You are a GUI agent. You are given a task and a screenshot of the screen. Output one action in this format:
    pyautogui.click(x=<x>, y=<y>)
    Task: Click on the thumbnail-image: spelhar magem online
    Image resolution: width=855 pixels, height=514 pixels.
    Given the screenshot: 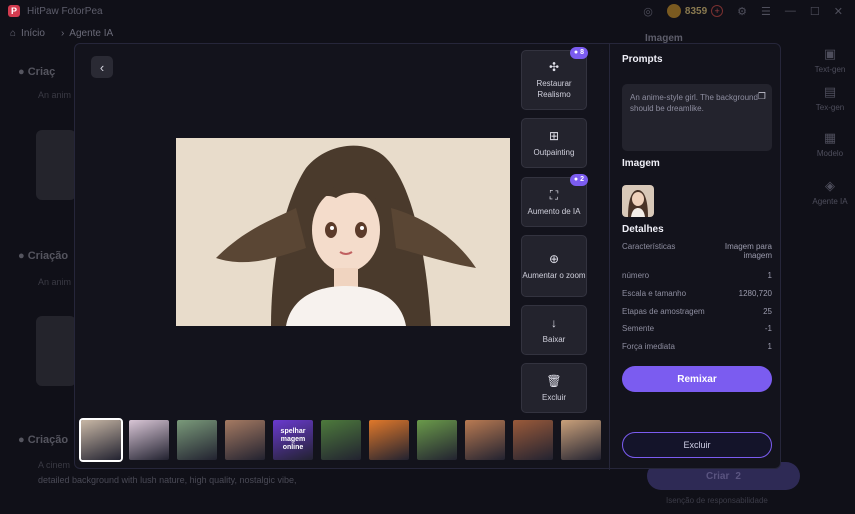 What is the action you would take?
    pyautogui.click(x=293, y=440)
    